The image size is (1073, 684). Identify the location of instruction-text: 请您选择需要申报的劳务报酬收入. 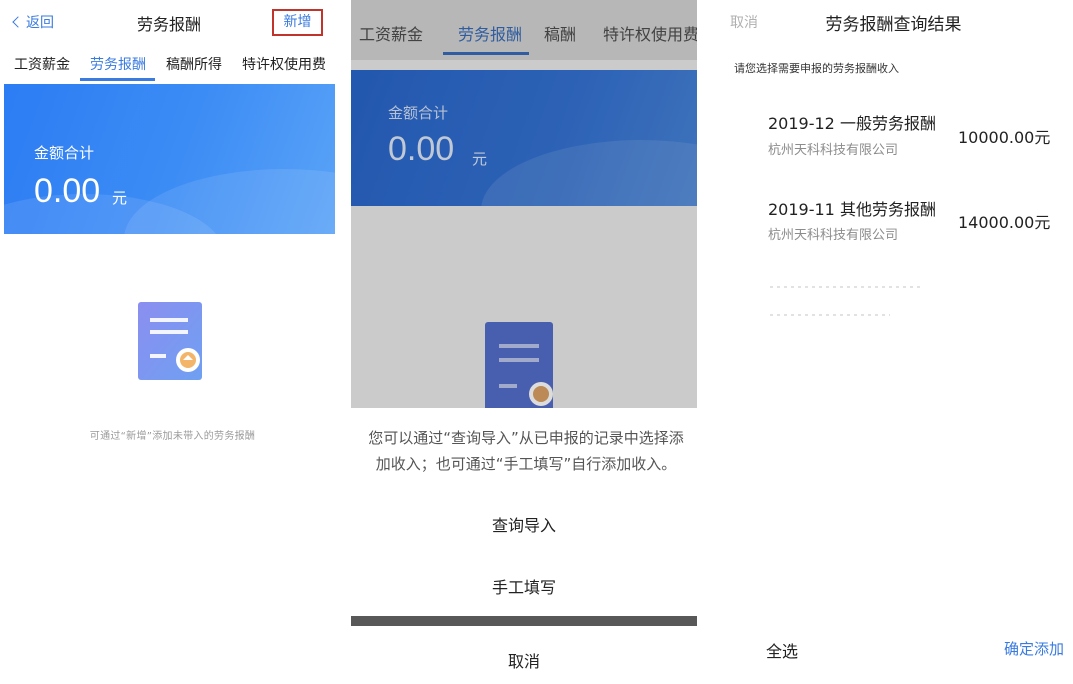
(816, 68).